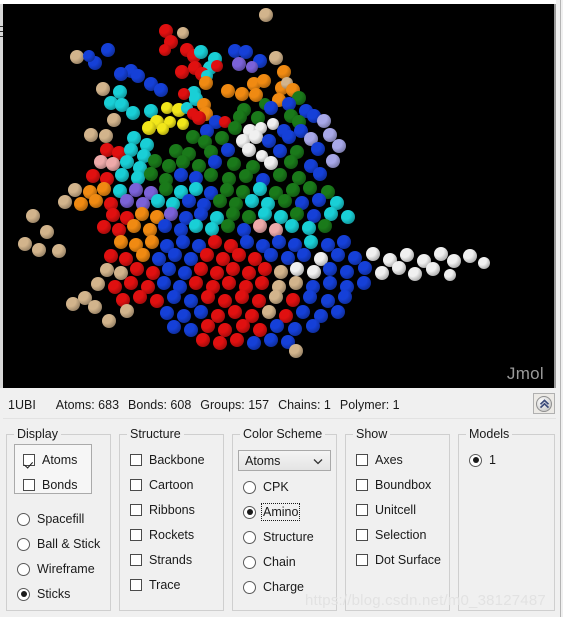 The image size is (563, 617). Describe the element at coordinates (362, 535) in the screenshot. I see `checkbox-selection-box` at that location.